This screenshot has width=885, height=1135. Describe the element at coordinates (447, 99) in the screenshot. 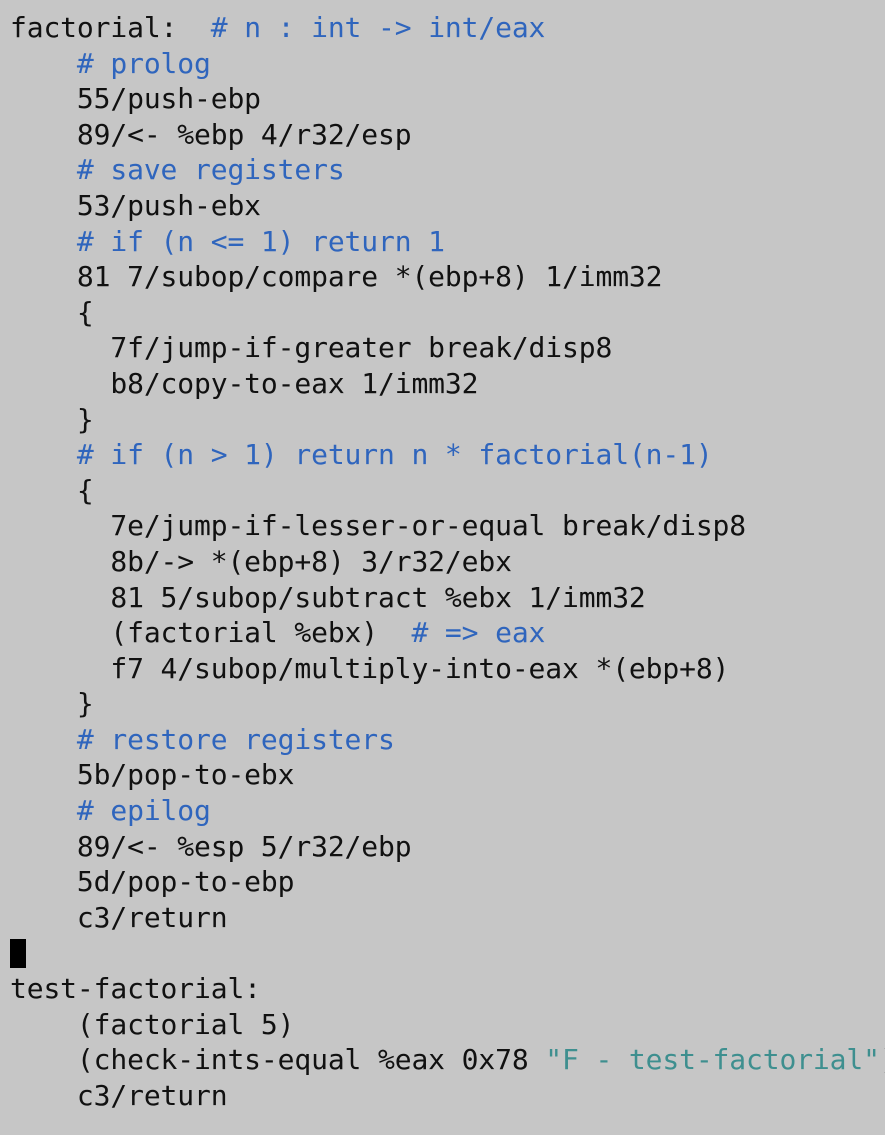

I see `code-line: 55/push-ebp` at that location.